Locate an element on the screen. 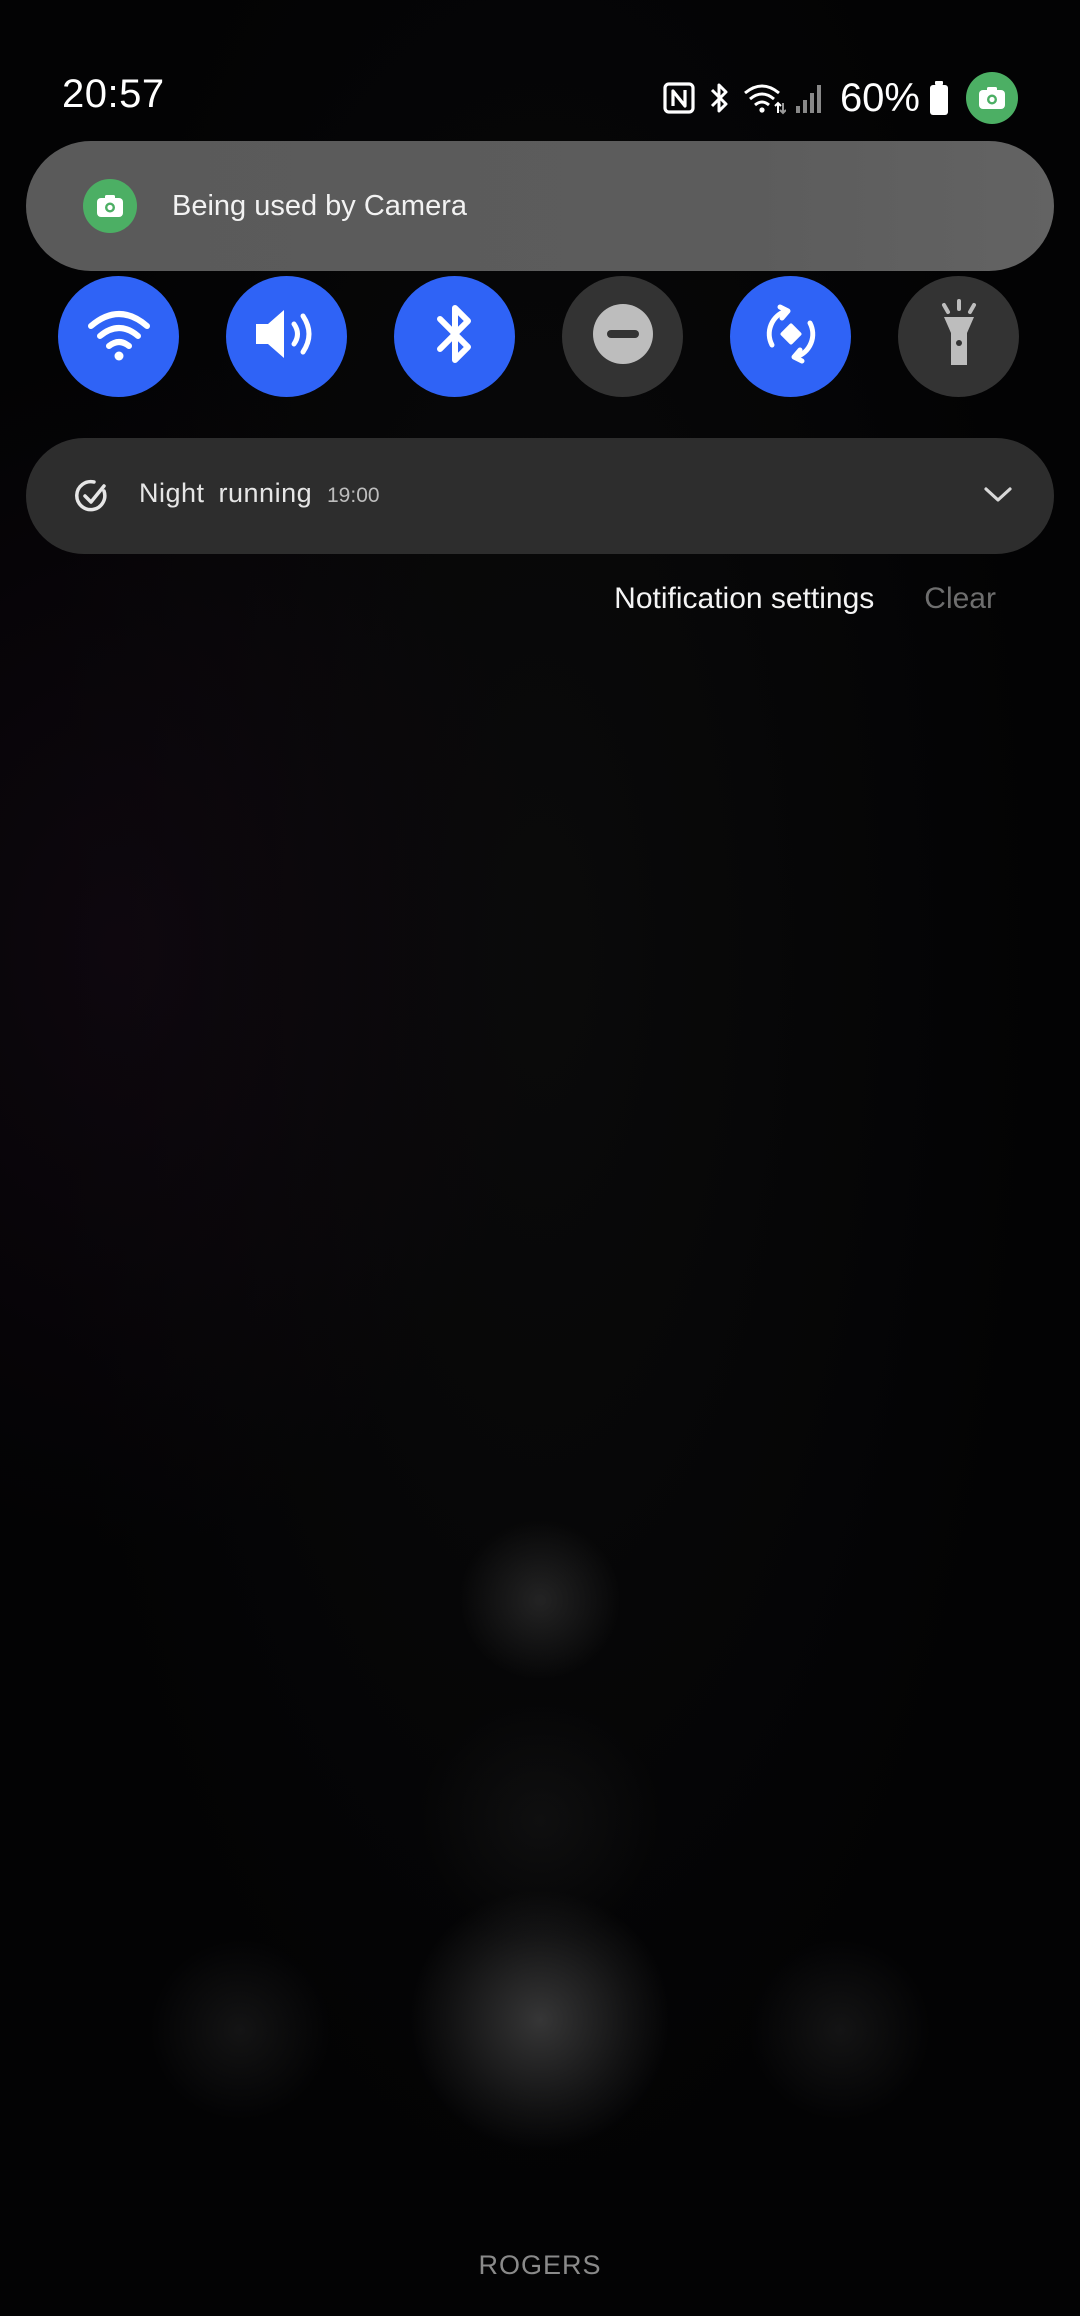 The width and height of the screenshot is (1080, 2316). flashlight-icon is located at coordinates (959, 336).